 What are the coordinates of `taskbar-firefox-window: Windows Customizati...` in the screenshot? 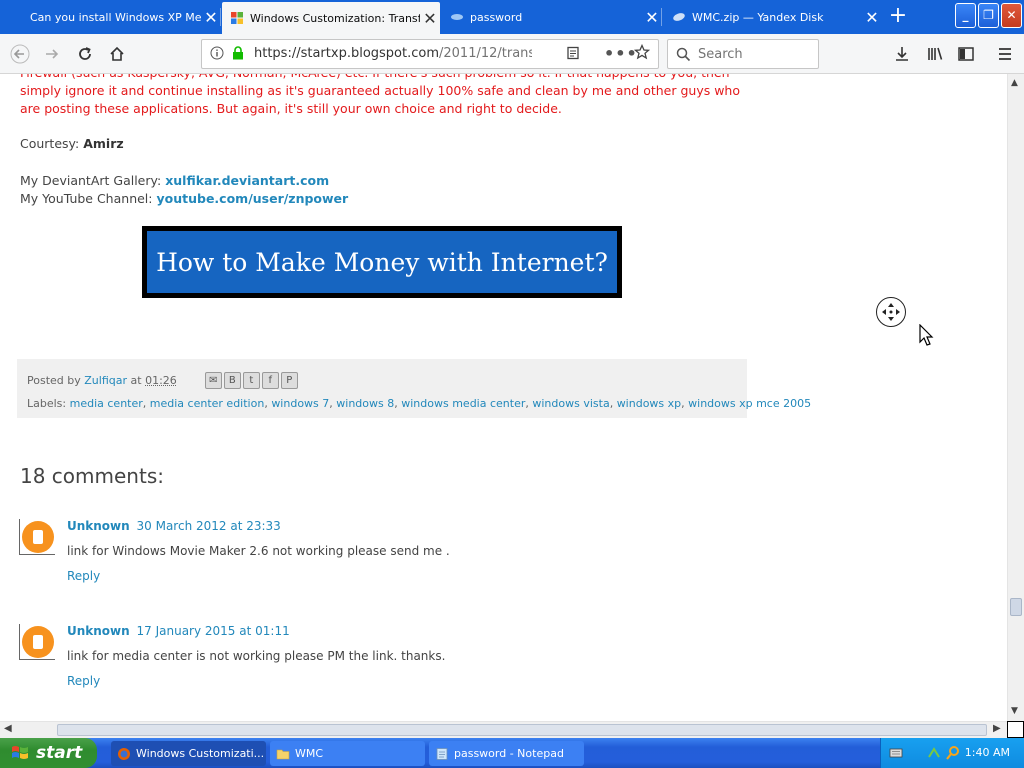 It's located at (188, 753).